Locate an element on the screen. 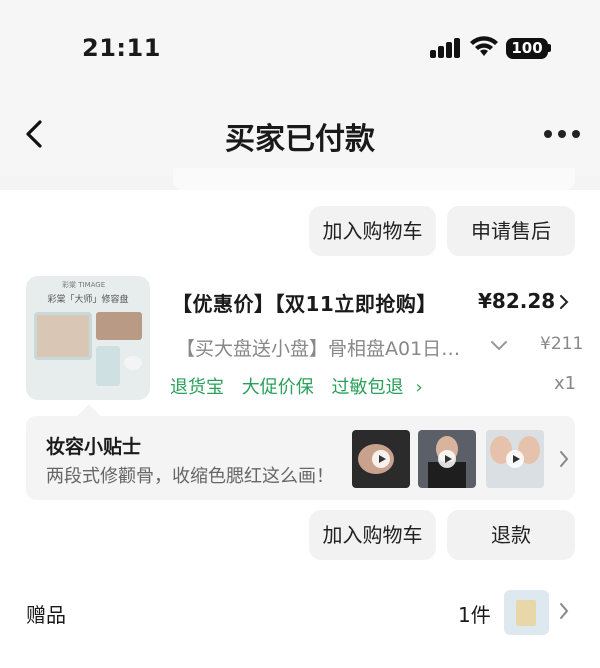 The height and width of the screenshot is (668, 600). refund-button: 退款 is located at coordinates (511, 535).